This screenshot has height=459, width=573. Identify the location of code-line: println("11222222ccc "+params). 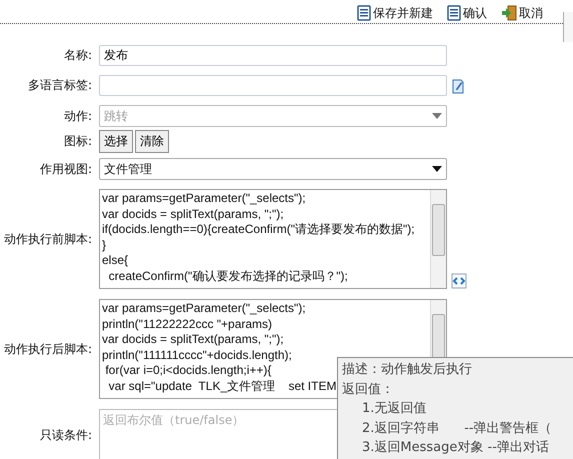
(187, 324).